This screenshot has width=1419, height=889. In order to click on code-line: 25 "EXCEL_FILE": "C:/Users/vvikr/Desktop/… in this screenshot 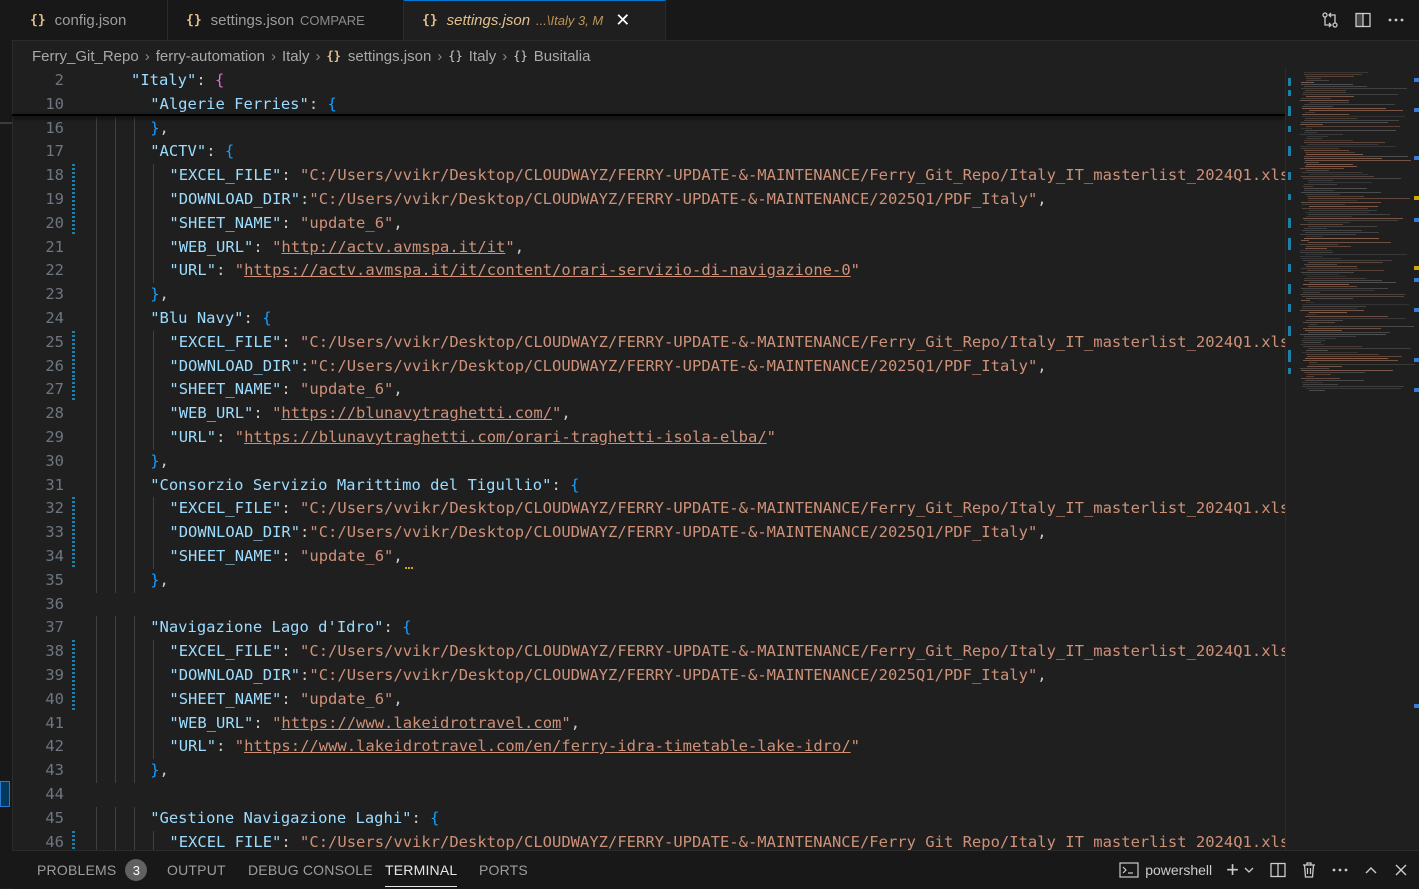, I will do `click(648, 342)`.